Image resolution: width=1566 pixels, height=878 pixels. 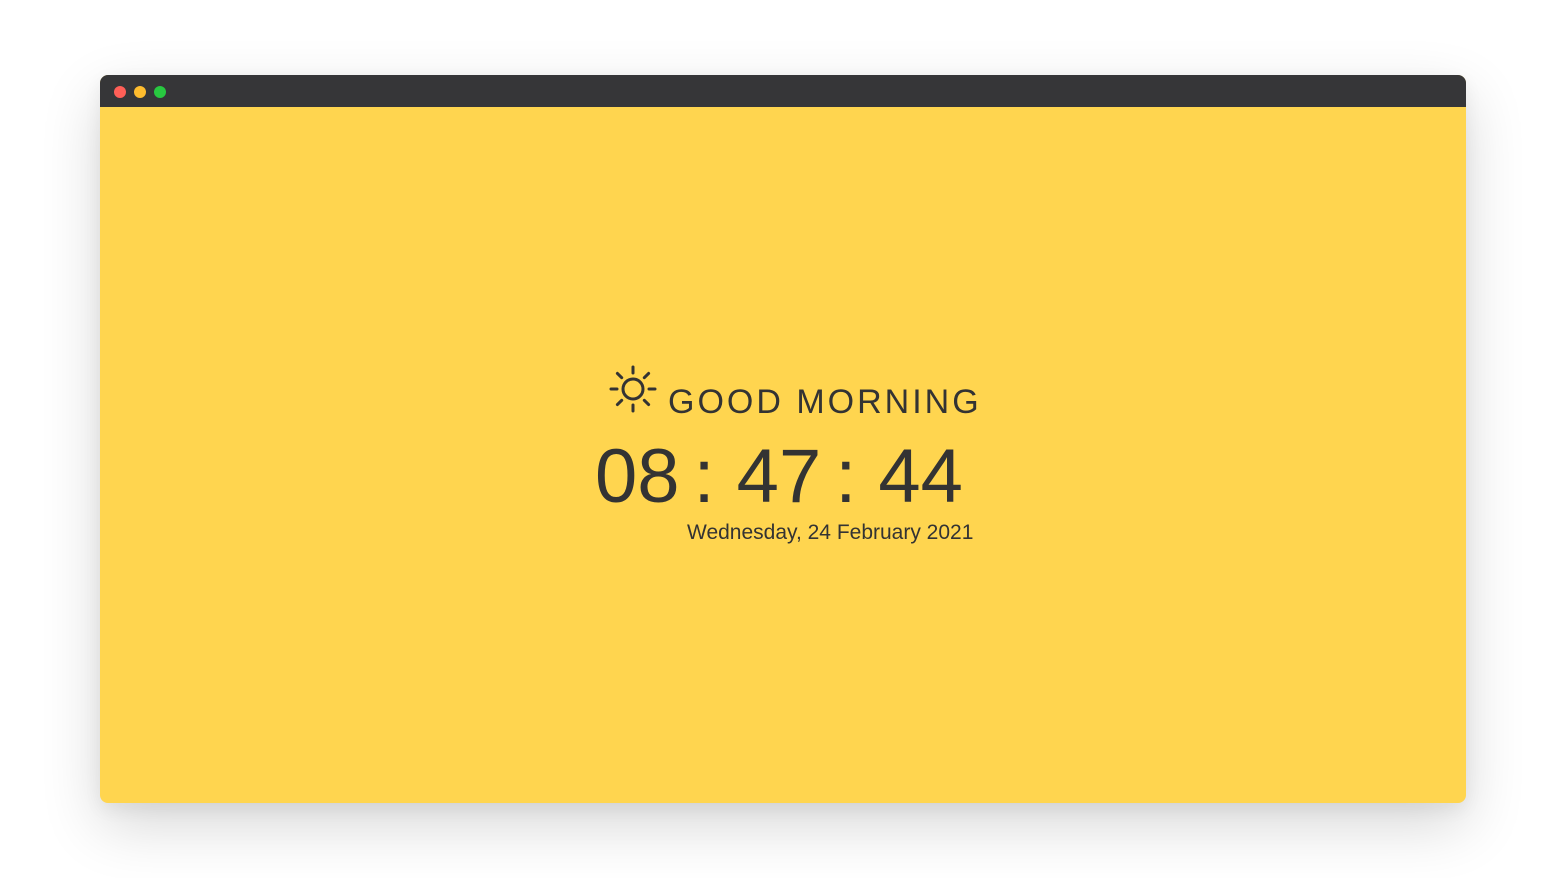 I want to click on window-titlebar, so click(x=783, y=91).